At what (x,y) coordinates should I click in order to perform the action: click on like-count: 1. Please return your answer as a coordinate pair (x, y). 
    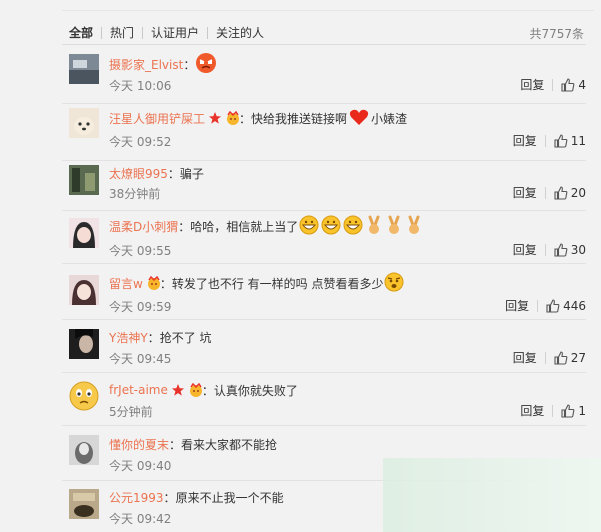
    Looking at the image, I should click on (582, 410).